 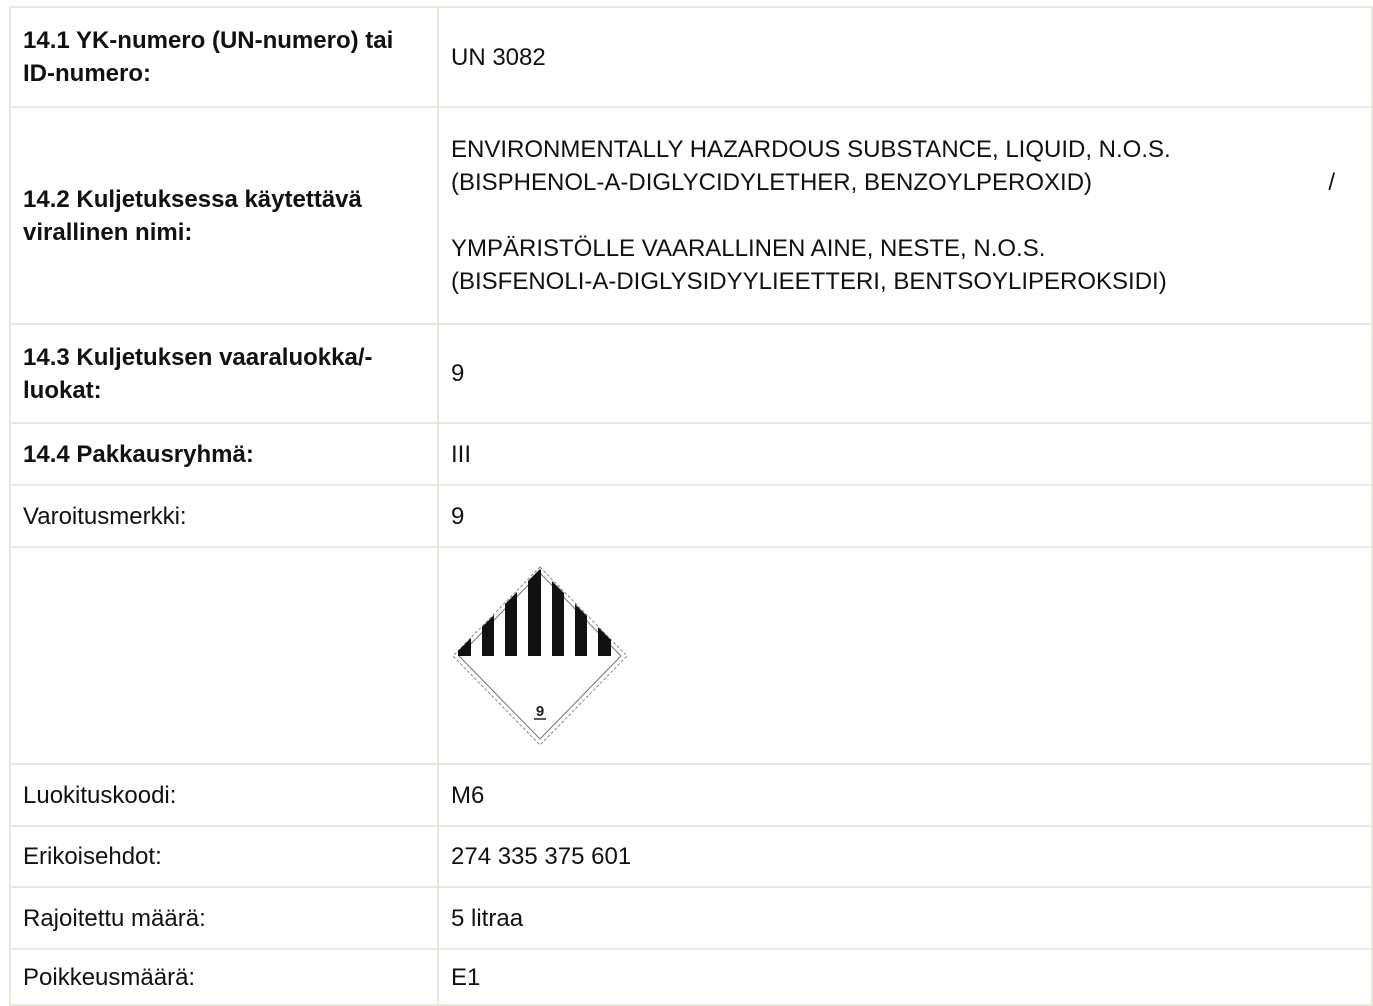 I want to click on excepted-quantity-value: E1, so click(x=905, y=977).